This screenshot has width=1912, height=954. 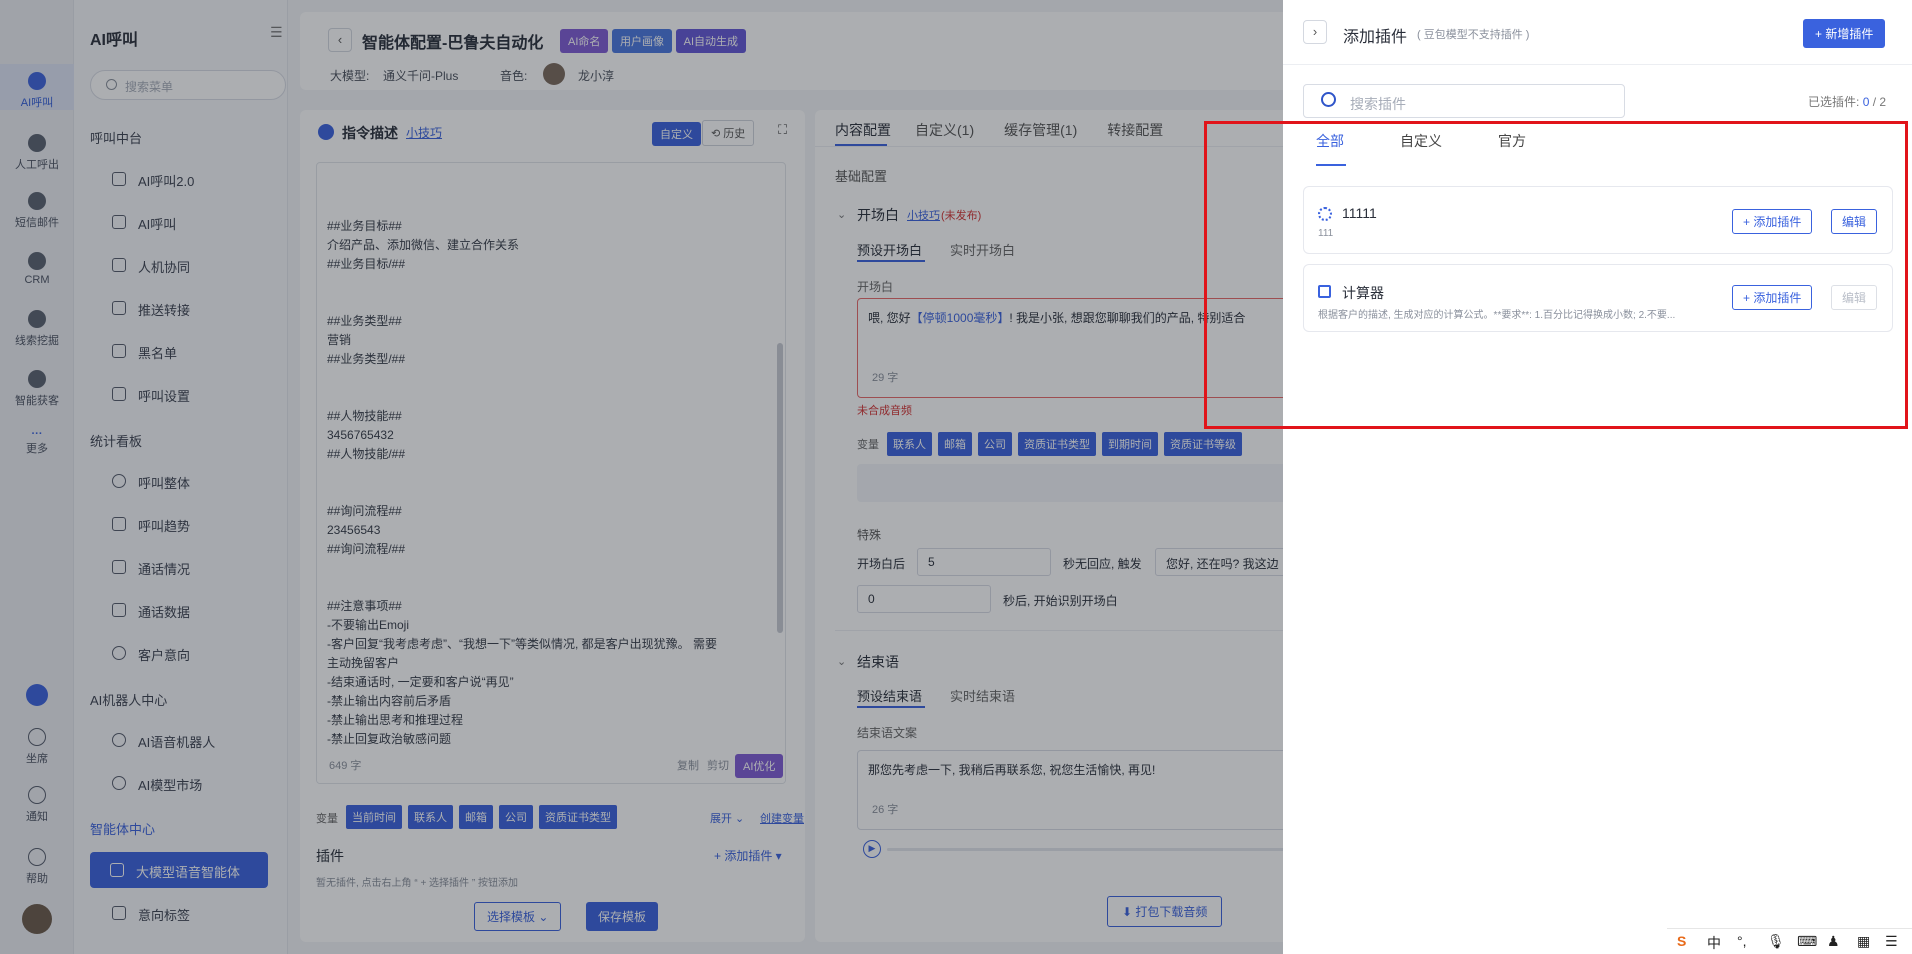 I want to click on ime-logo-icon: S, so click(x=1681, y=941).